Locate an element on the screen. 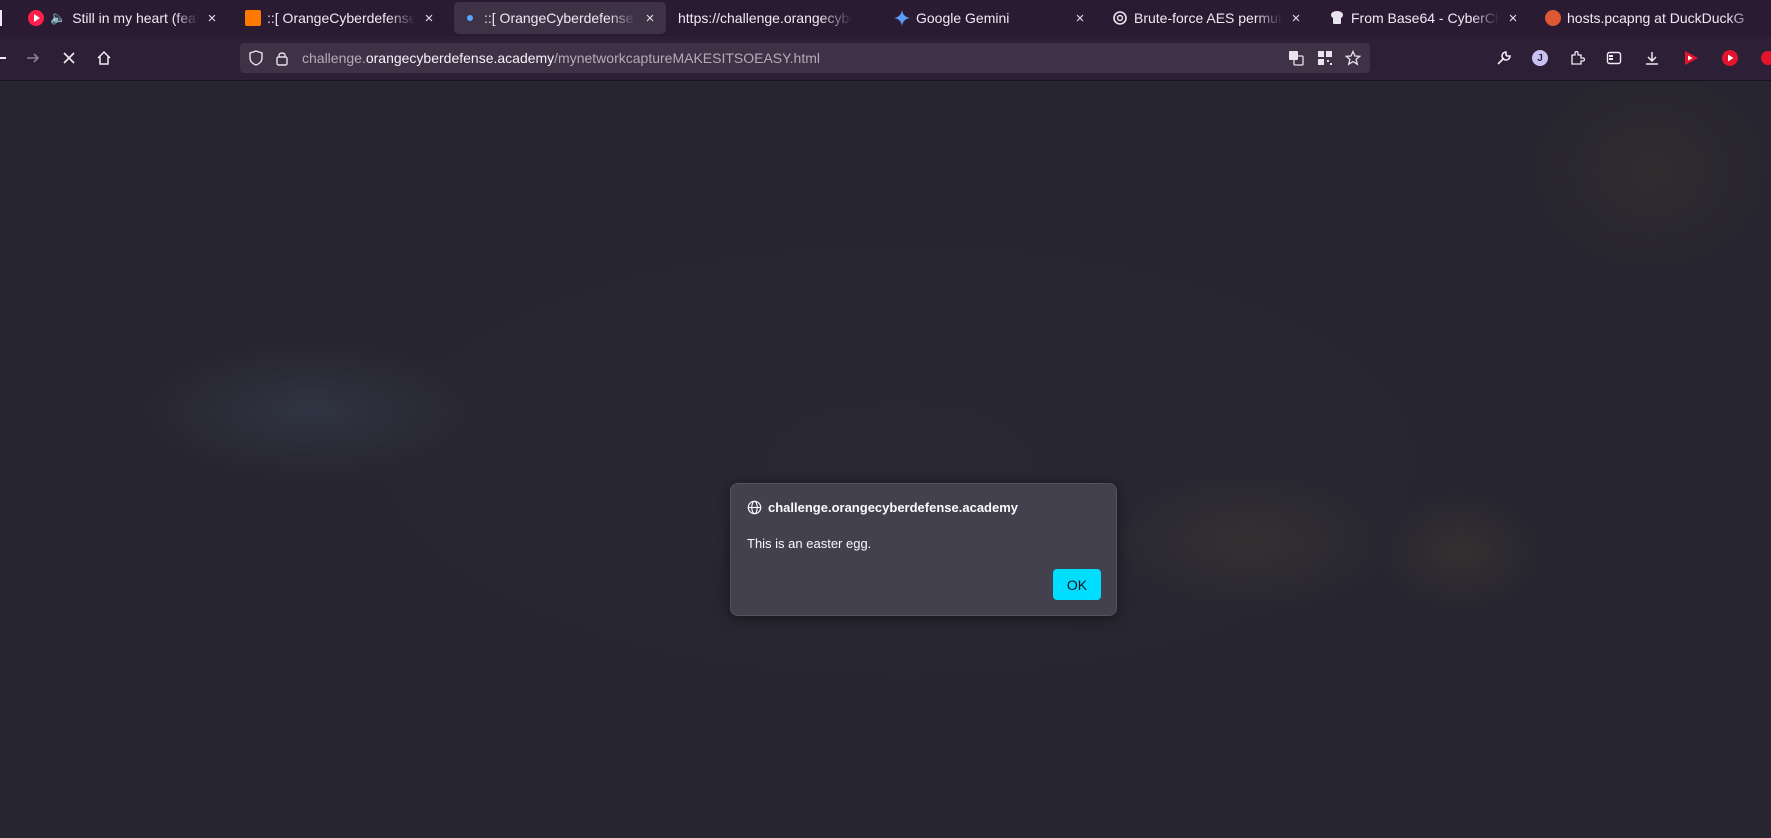 Image resolution: width=1771 pixels, height=838 pixels. qr-code-icon is located at coordinates (1325, 58).